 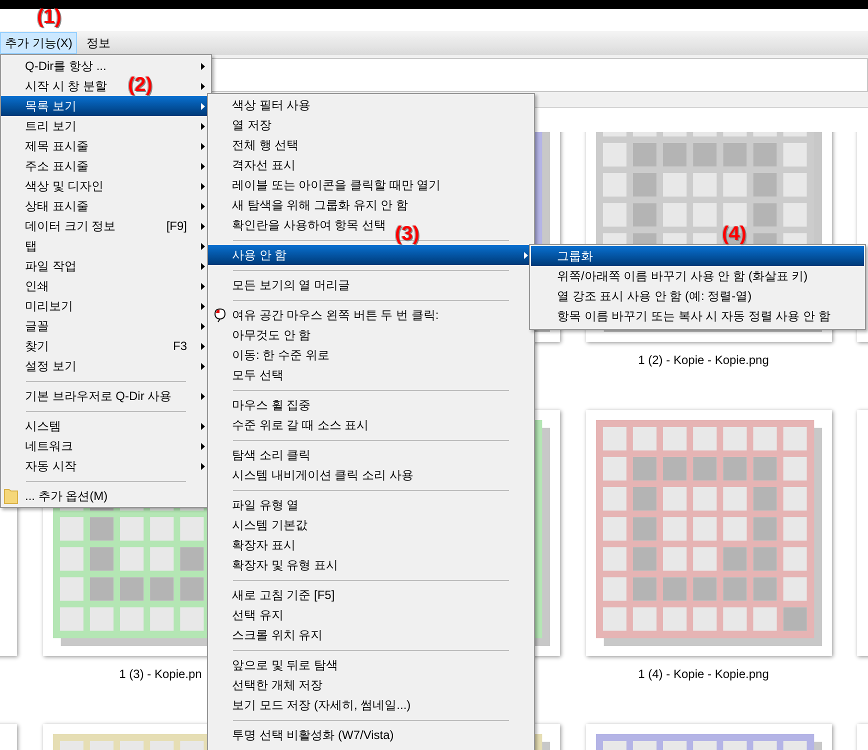 What do you see at coordinates (697, 316) in the screenshot?
I see `menu-item: 항목 이름 바꾸기 또는 복사 시 자동 정렬 사용 안 함` at bounding box center [697, 316].